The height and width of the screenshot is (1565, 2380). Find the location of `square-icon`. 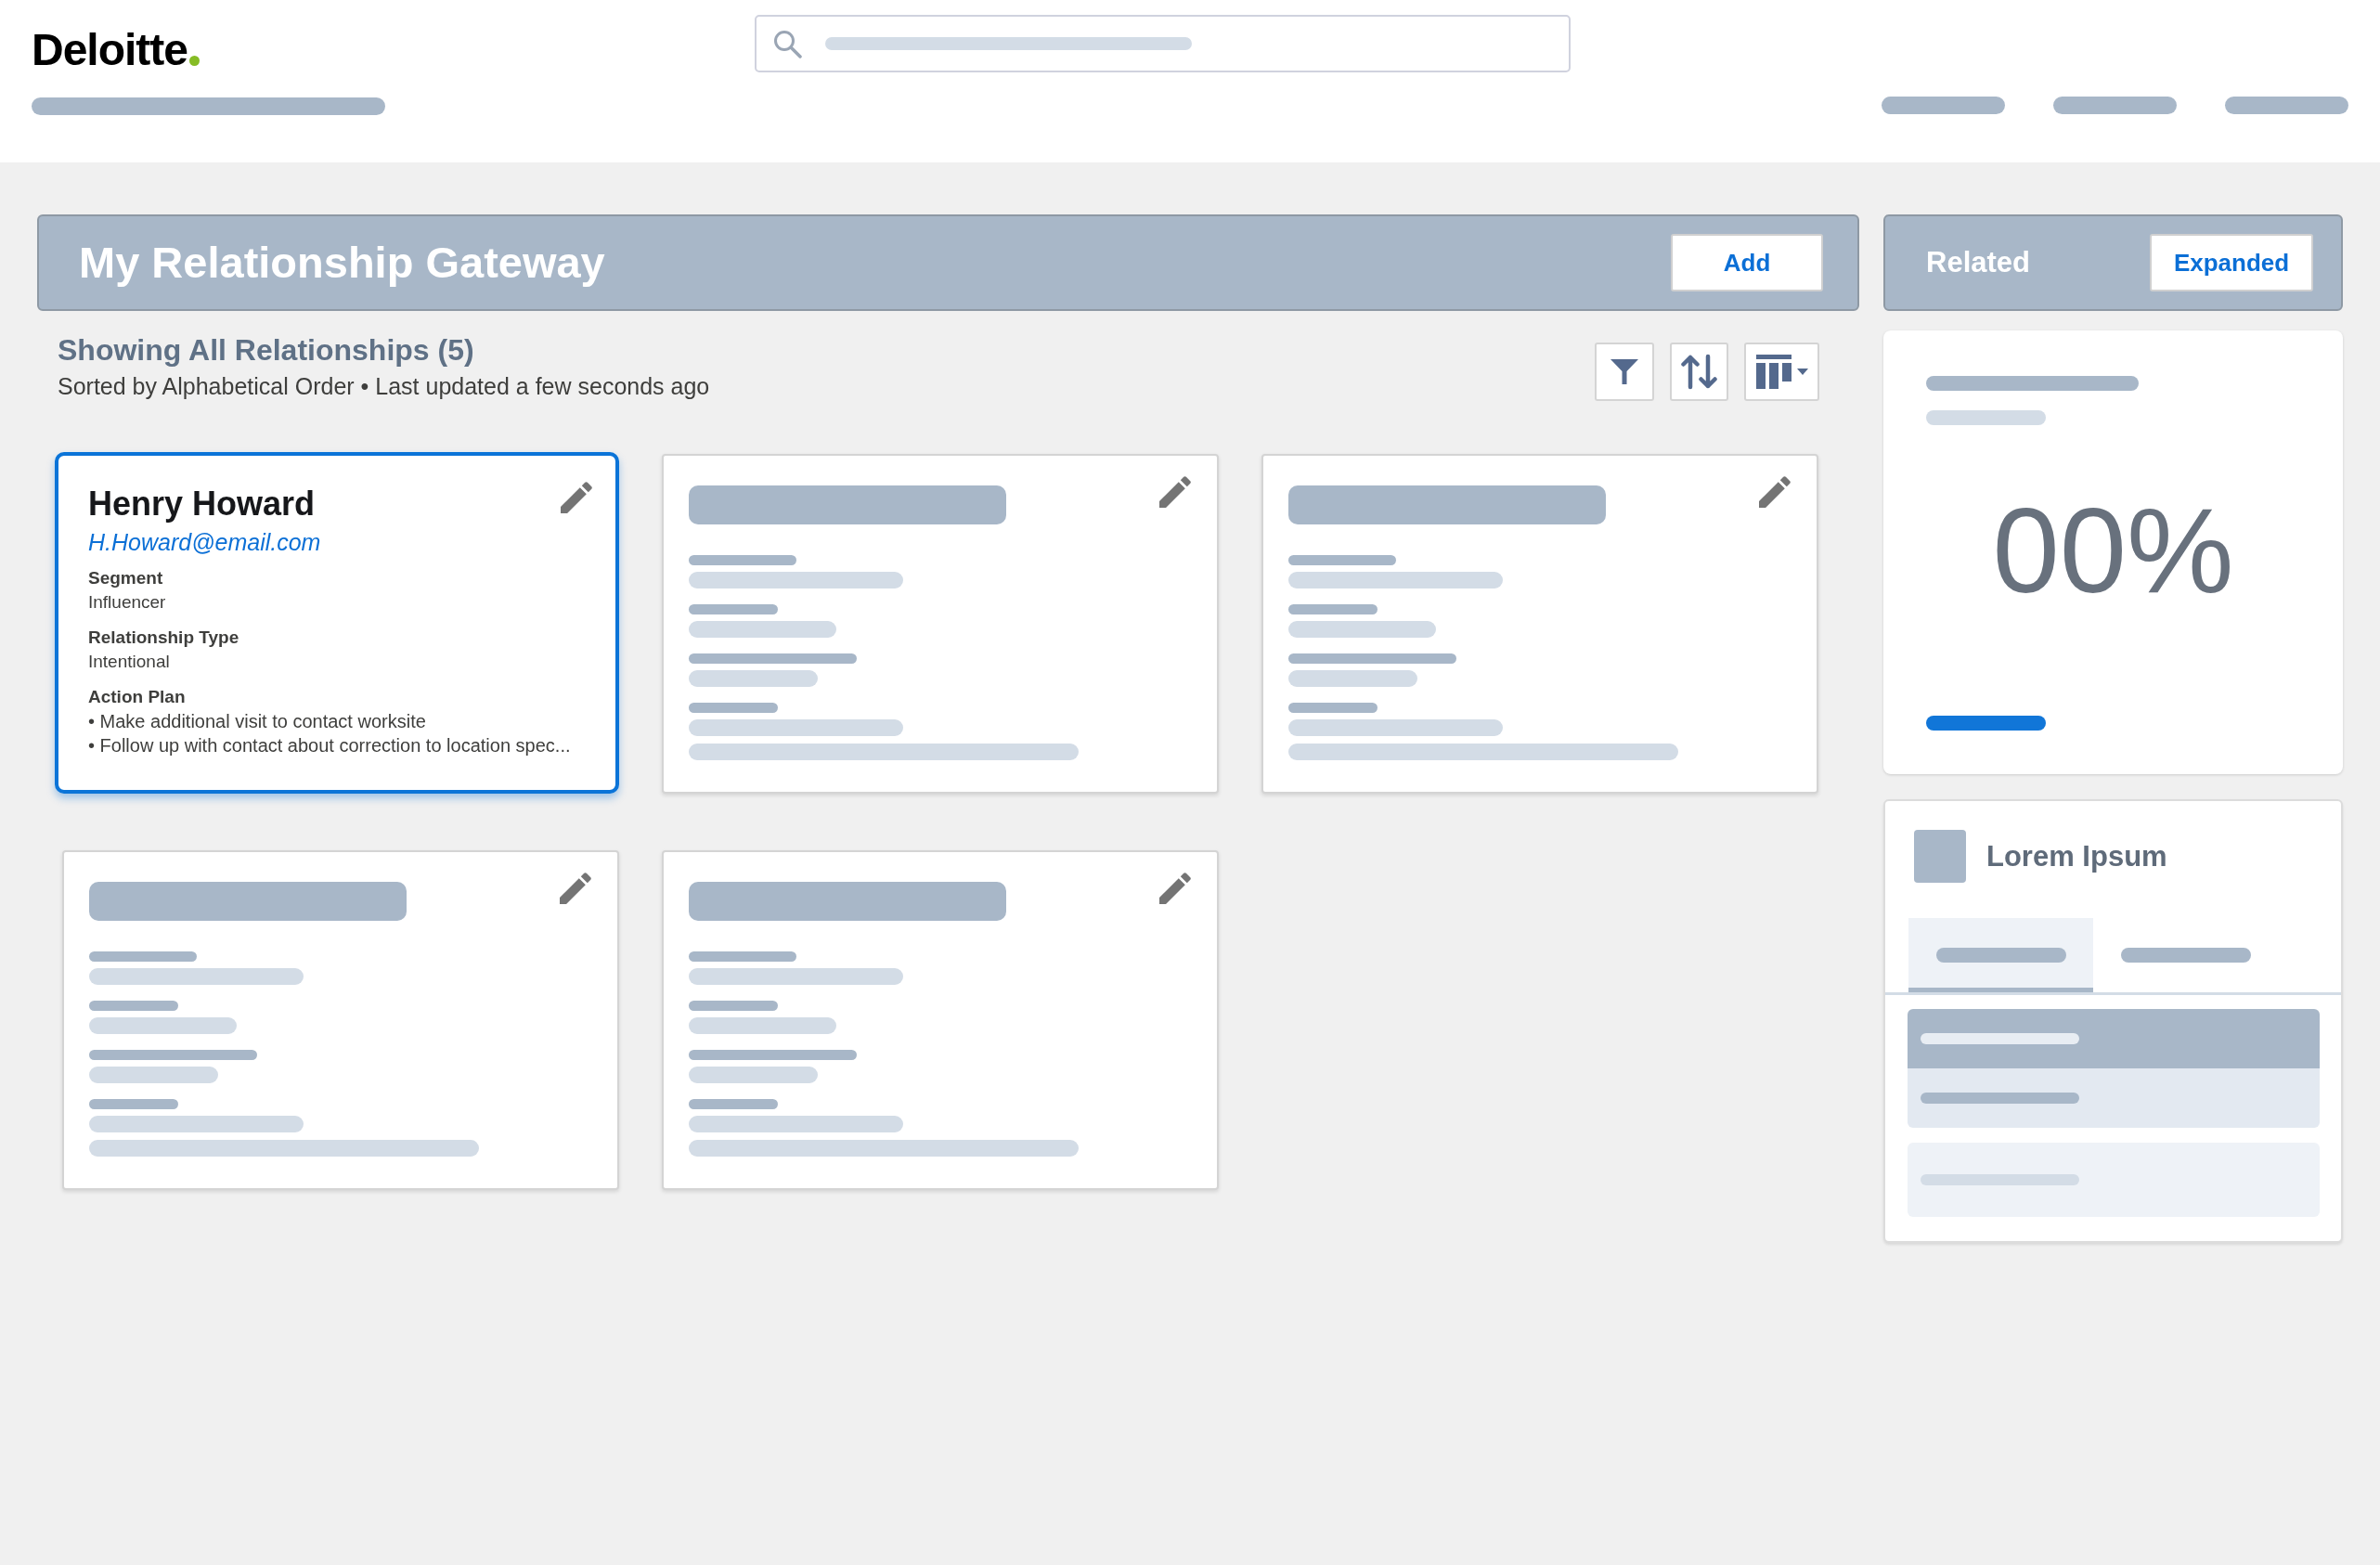

square-icon is located at coordinates (1940, 856).